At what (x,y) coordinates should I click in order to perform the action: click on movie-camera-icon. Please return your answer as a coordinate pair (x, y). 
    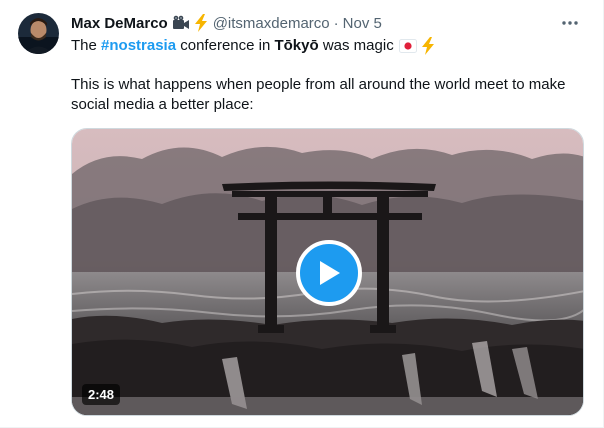
    Looking at the image, I should click on (181, 23).